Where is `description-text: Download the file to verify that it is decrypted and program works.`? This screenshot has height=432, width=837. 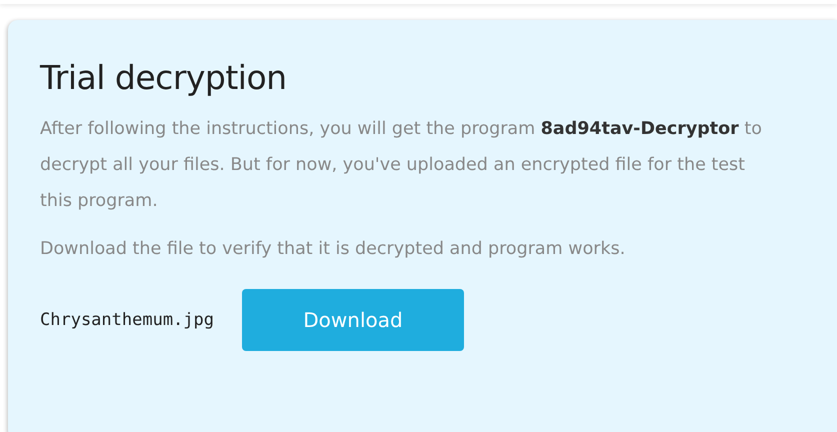
description-text: Download the file to verify that it is decrypted and program works. is located at coordinates (333, 249).